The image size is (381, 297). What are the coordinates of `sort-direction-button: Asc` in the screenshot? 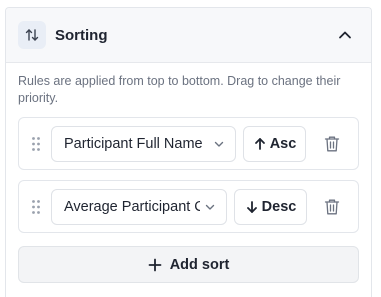 It's located at (274, 144).